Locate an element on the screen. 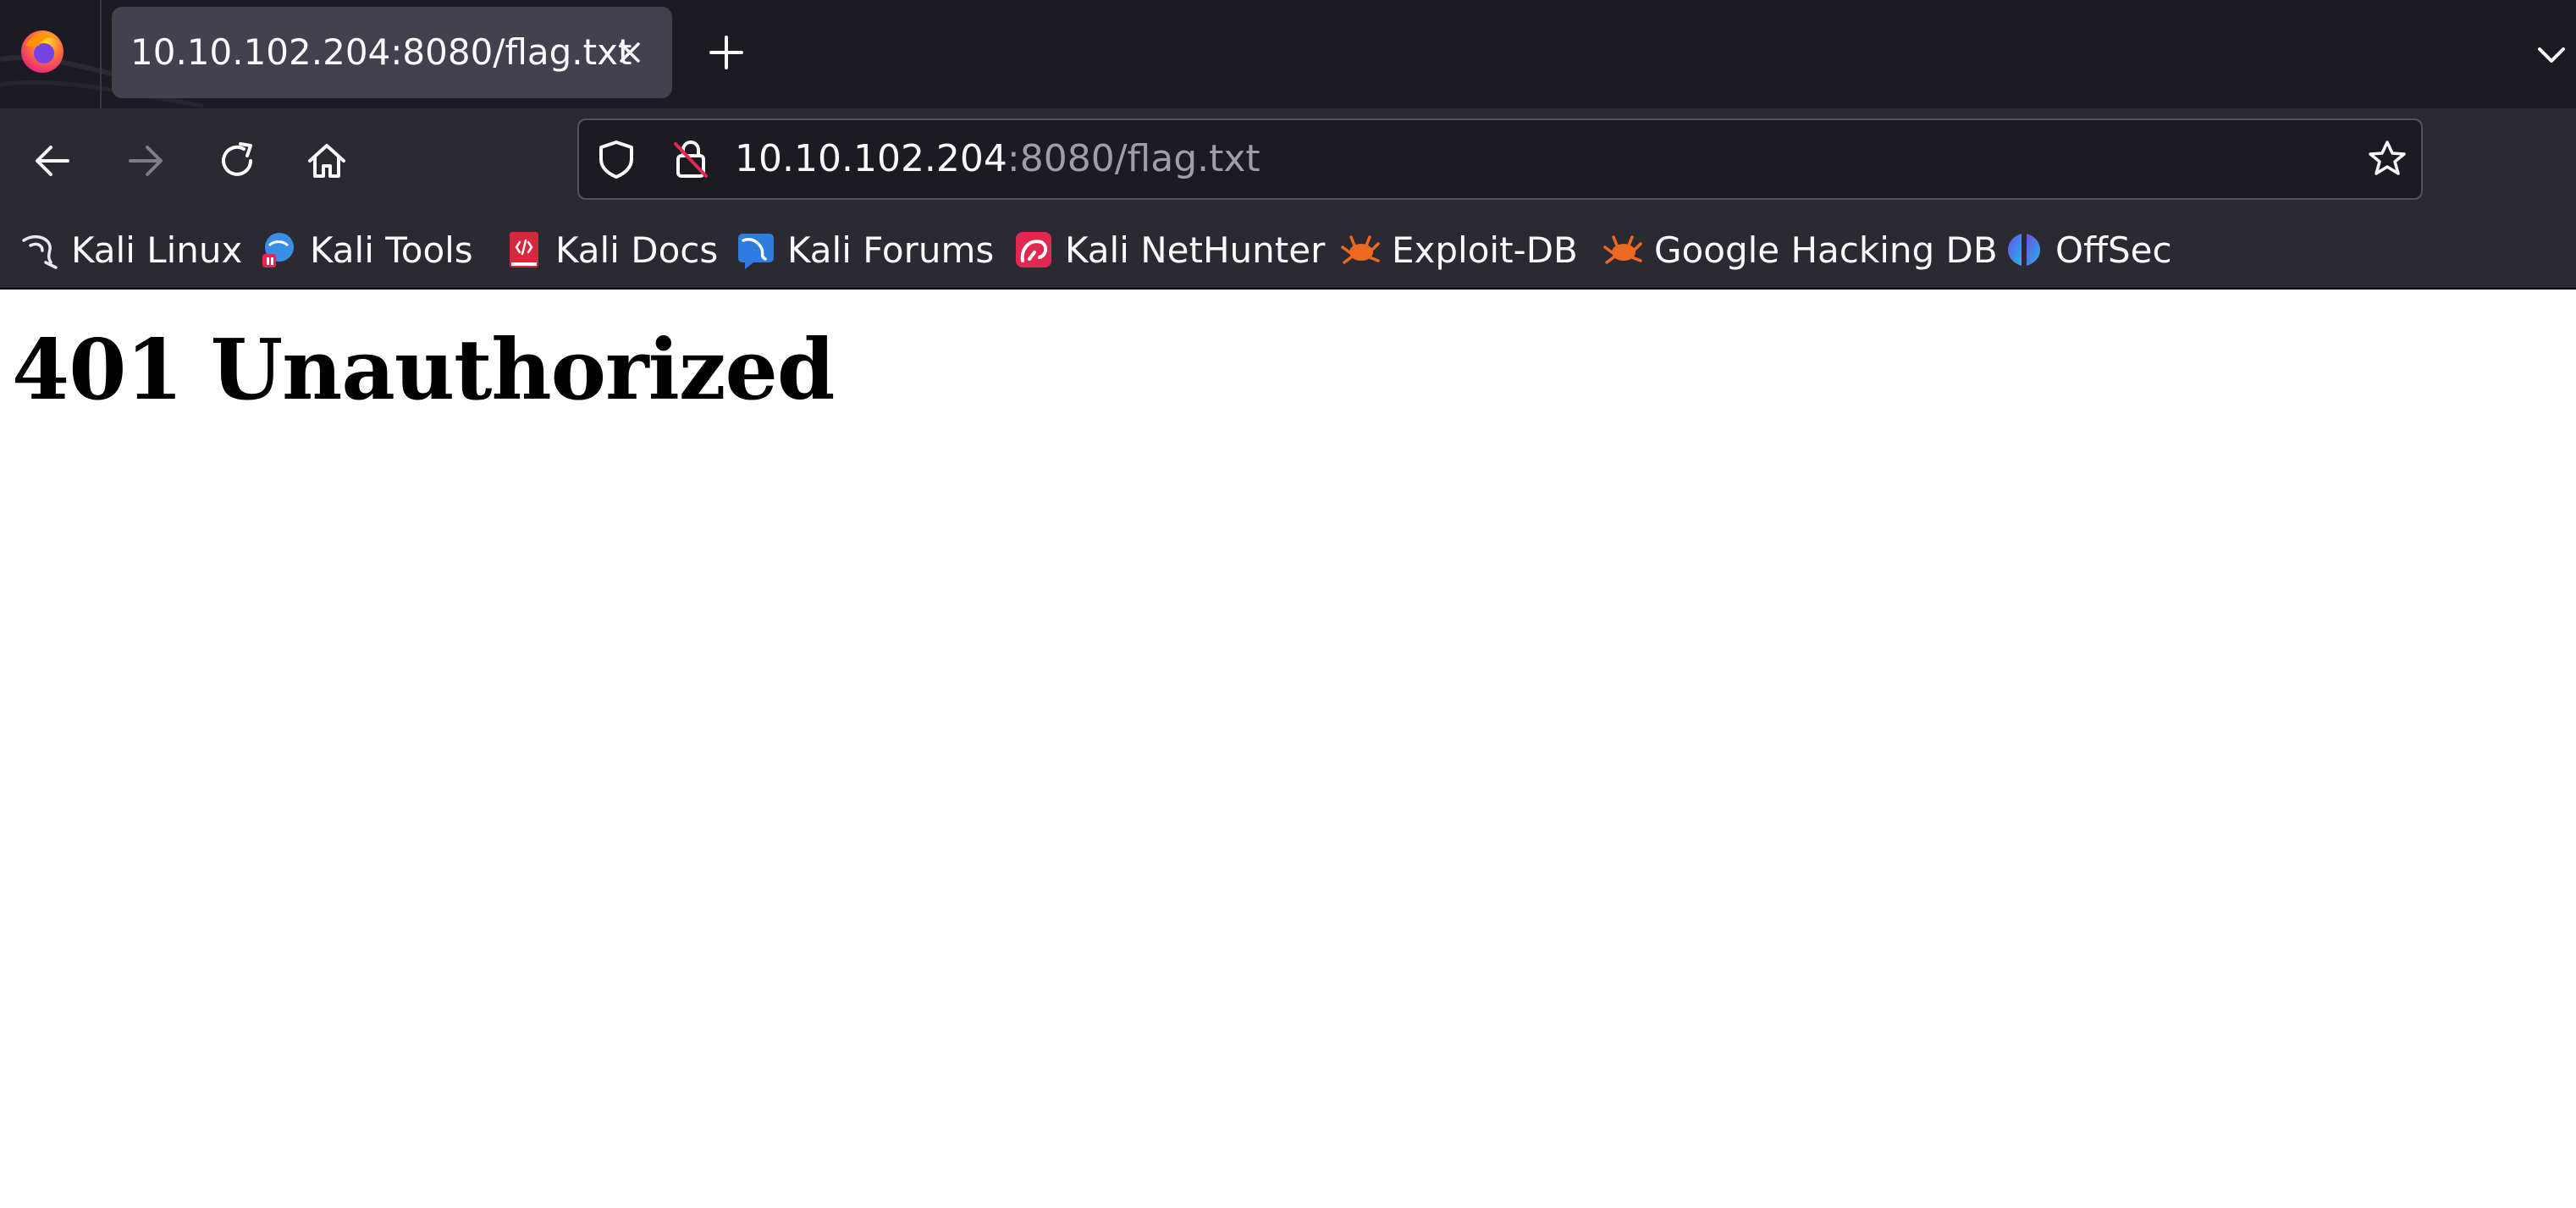  firefox-icon is located at coordinates (43, 50).